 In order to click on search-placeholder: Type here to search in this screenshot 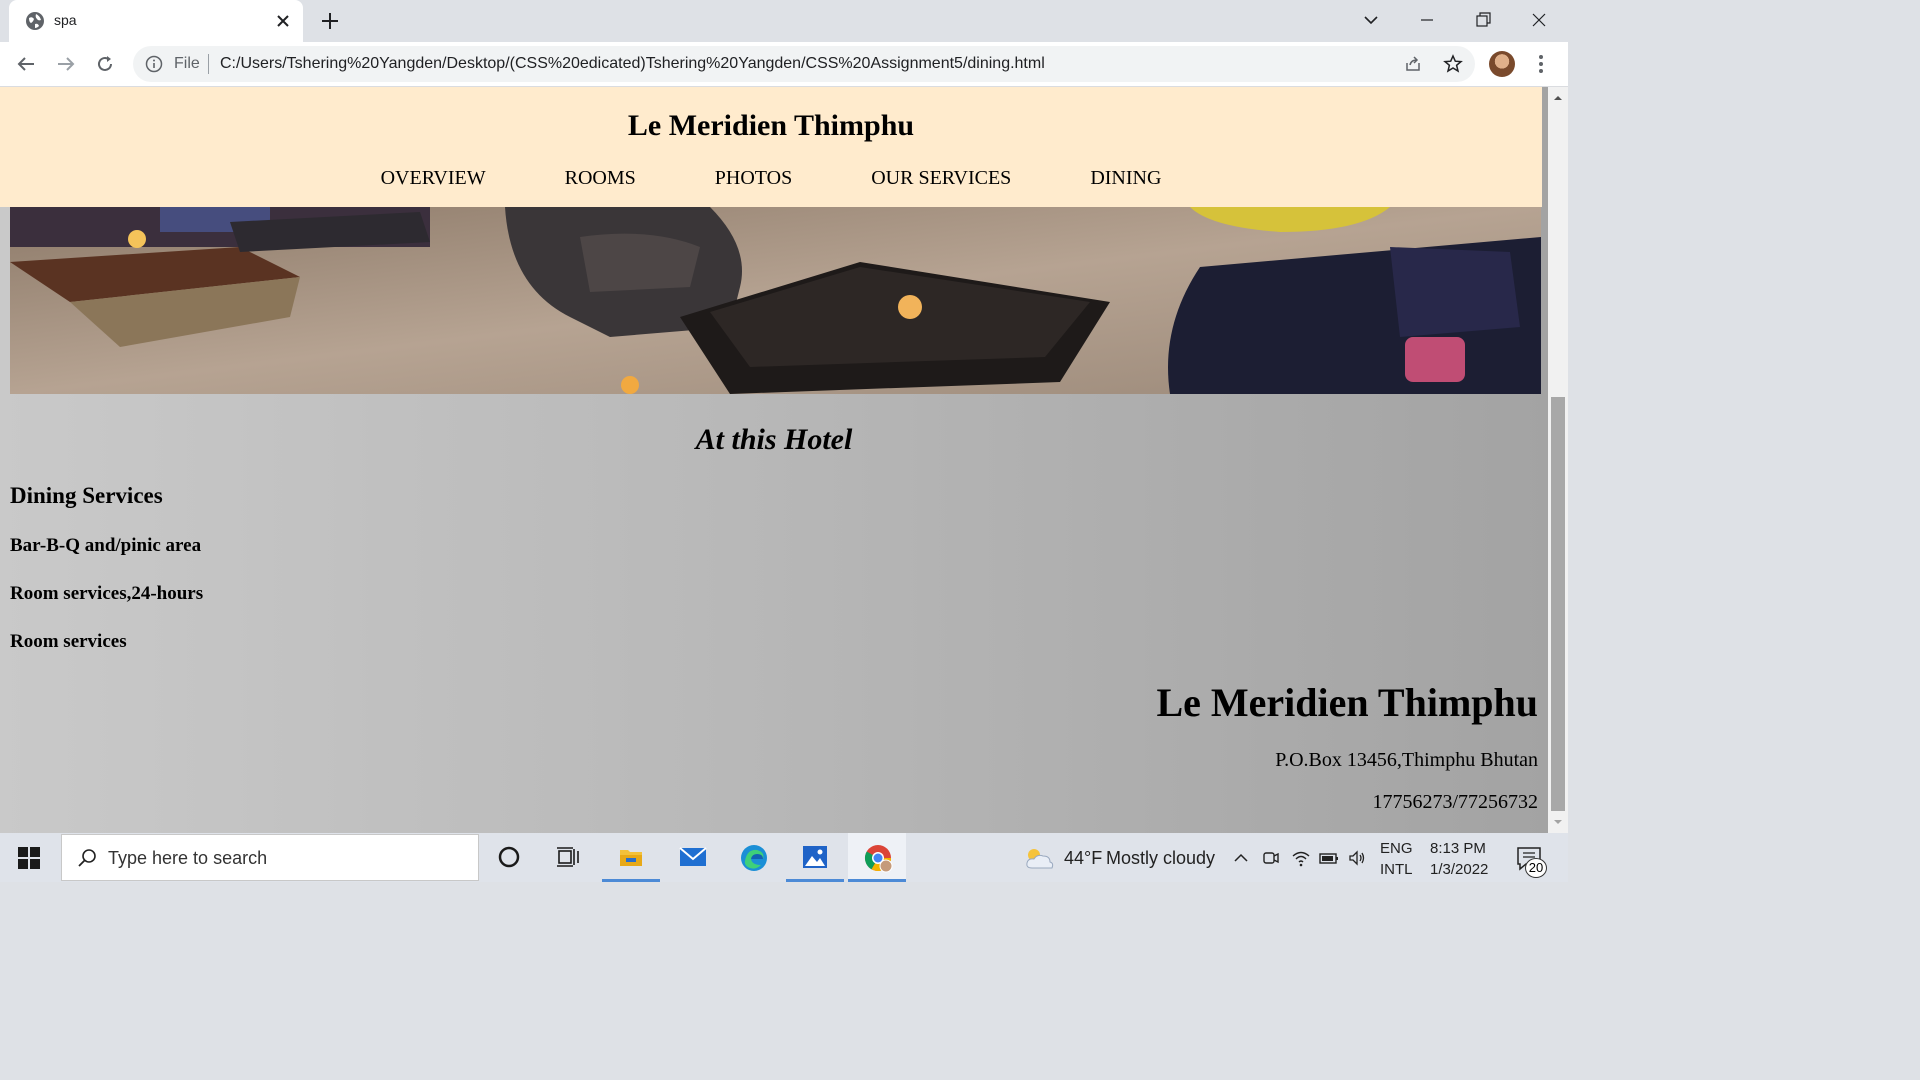, I will do `click(188, 858)`.